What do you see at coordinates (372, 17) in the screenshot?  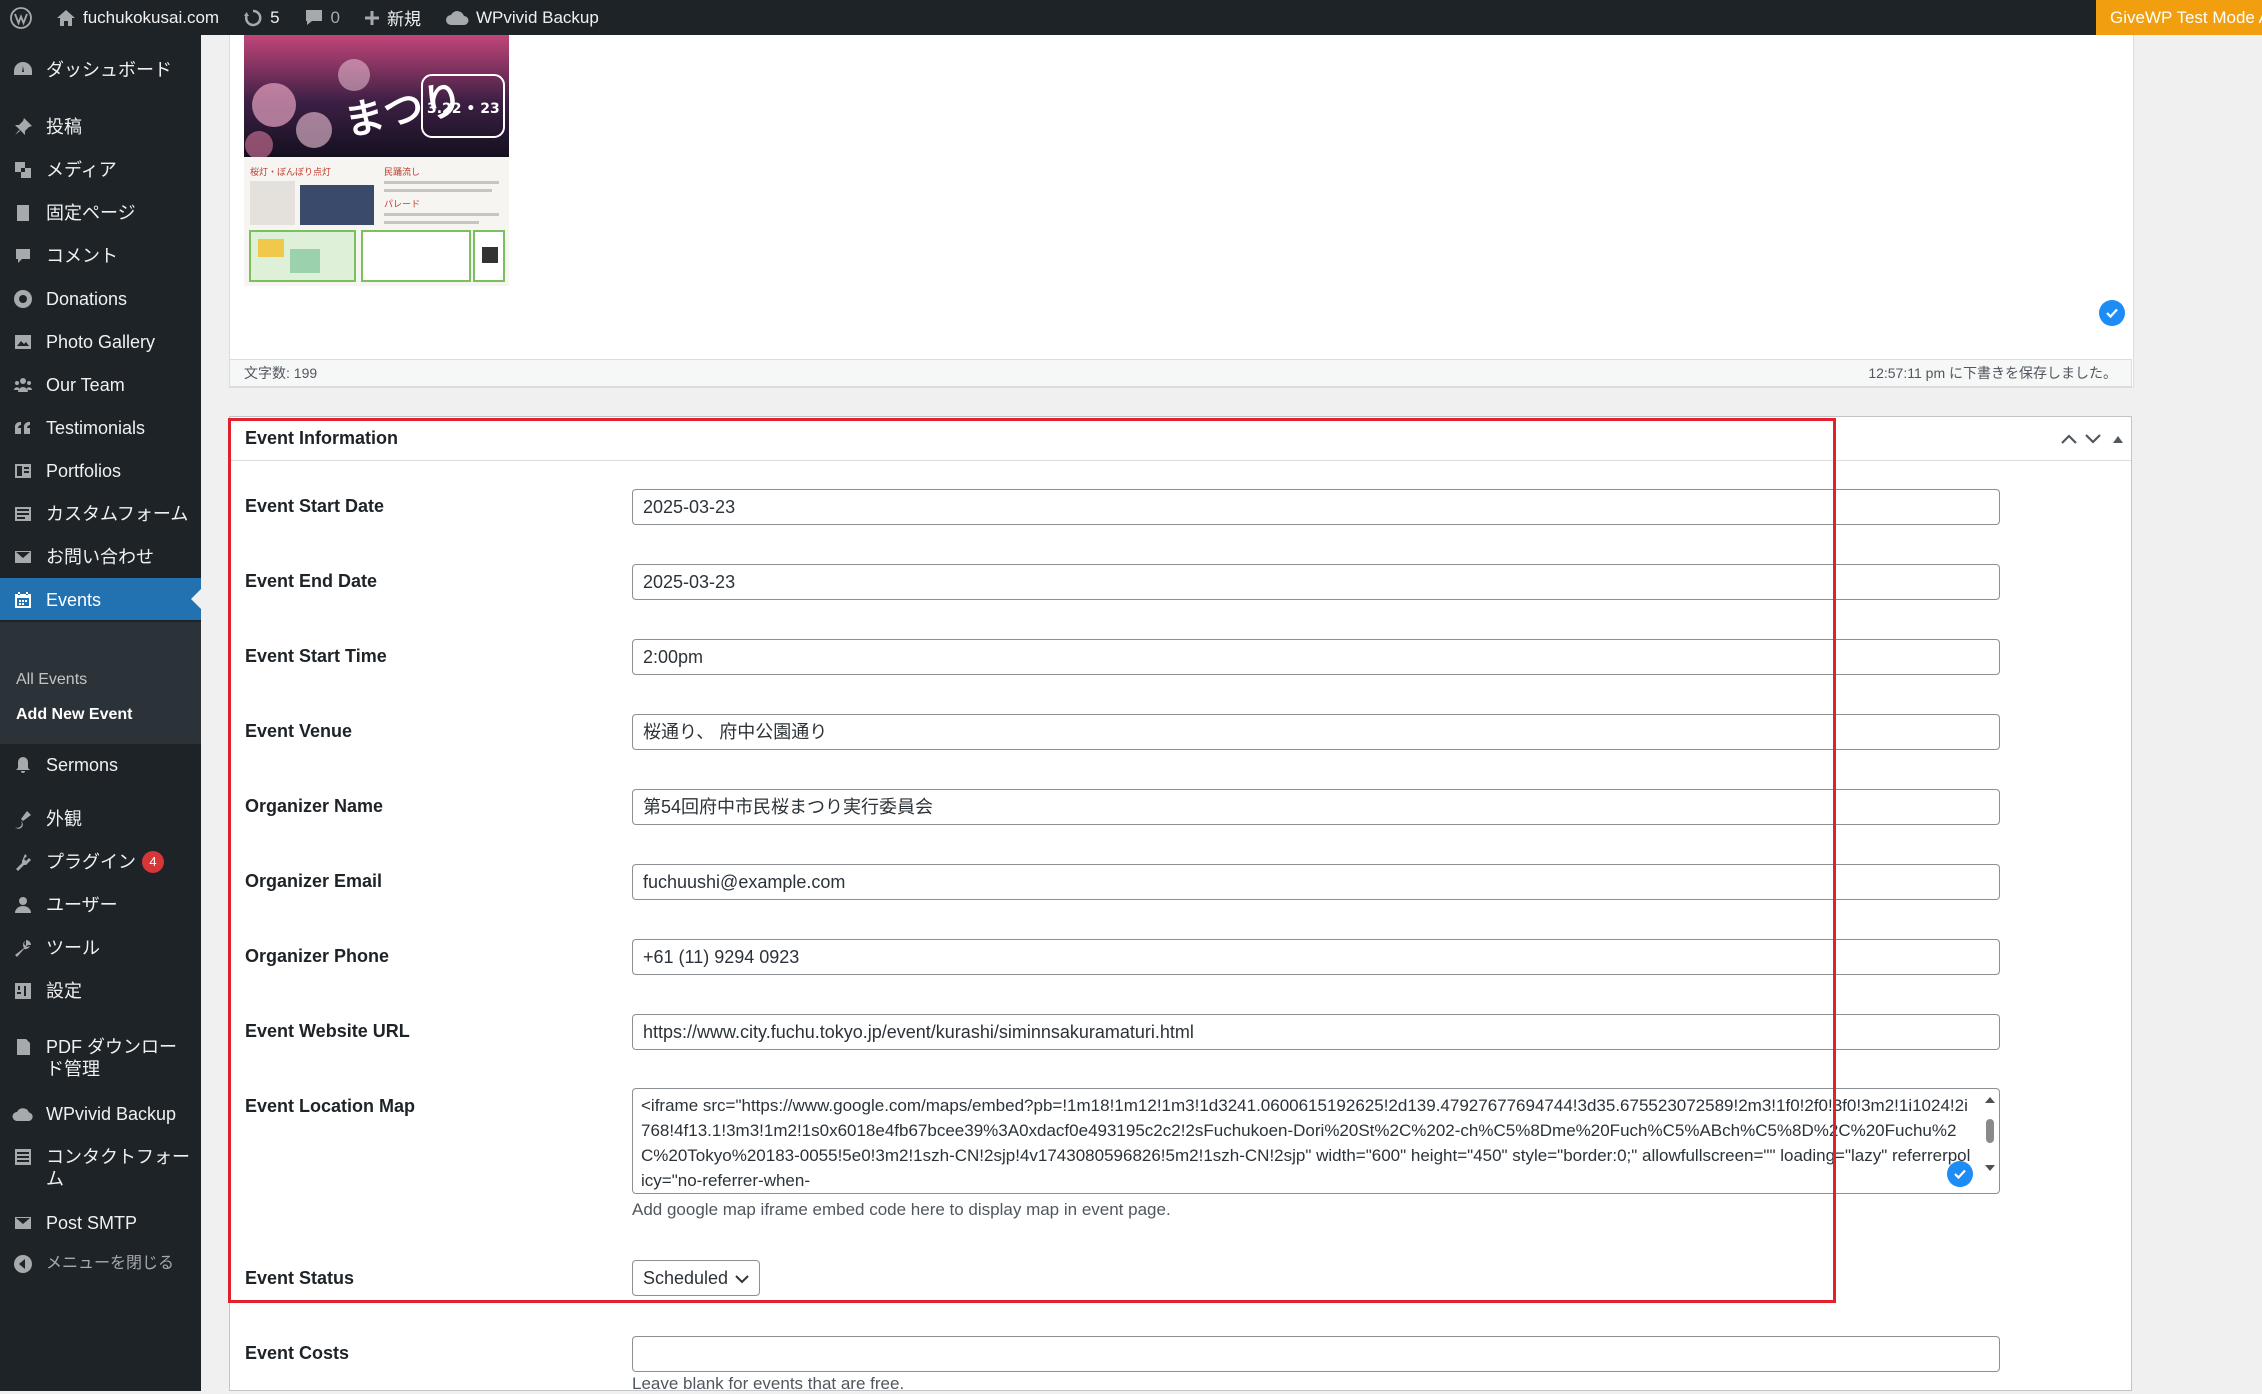 I see `plus-icon` at bounding box center [372, 17].